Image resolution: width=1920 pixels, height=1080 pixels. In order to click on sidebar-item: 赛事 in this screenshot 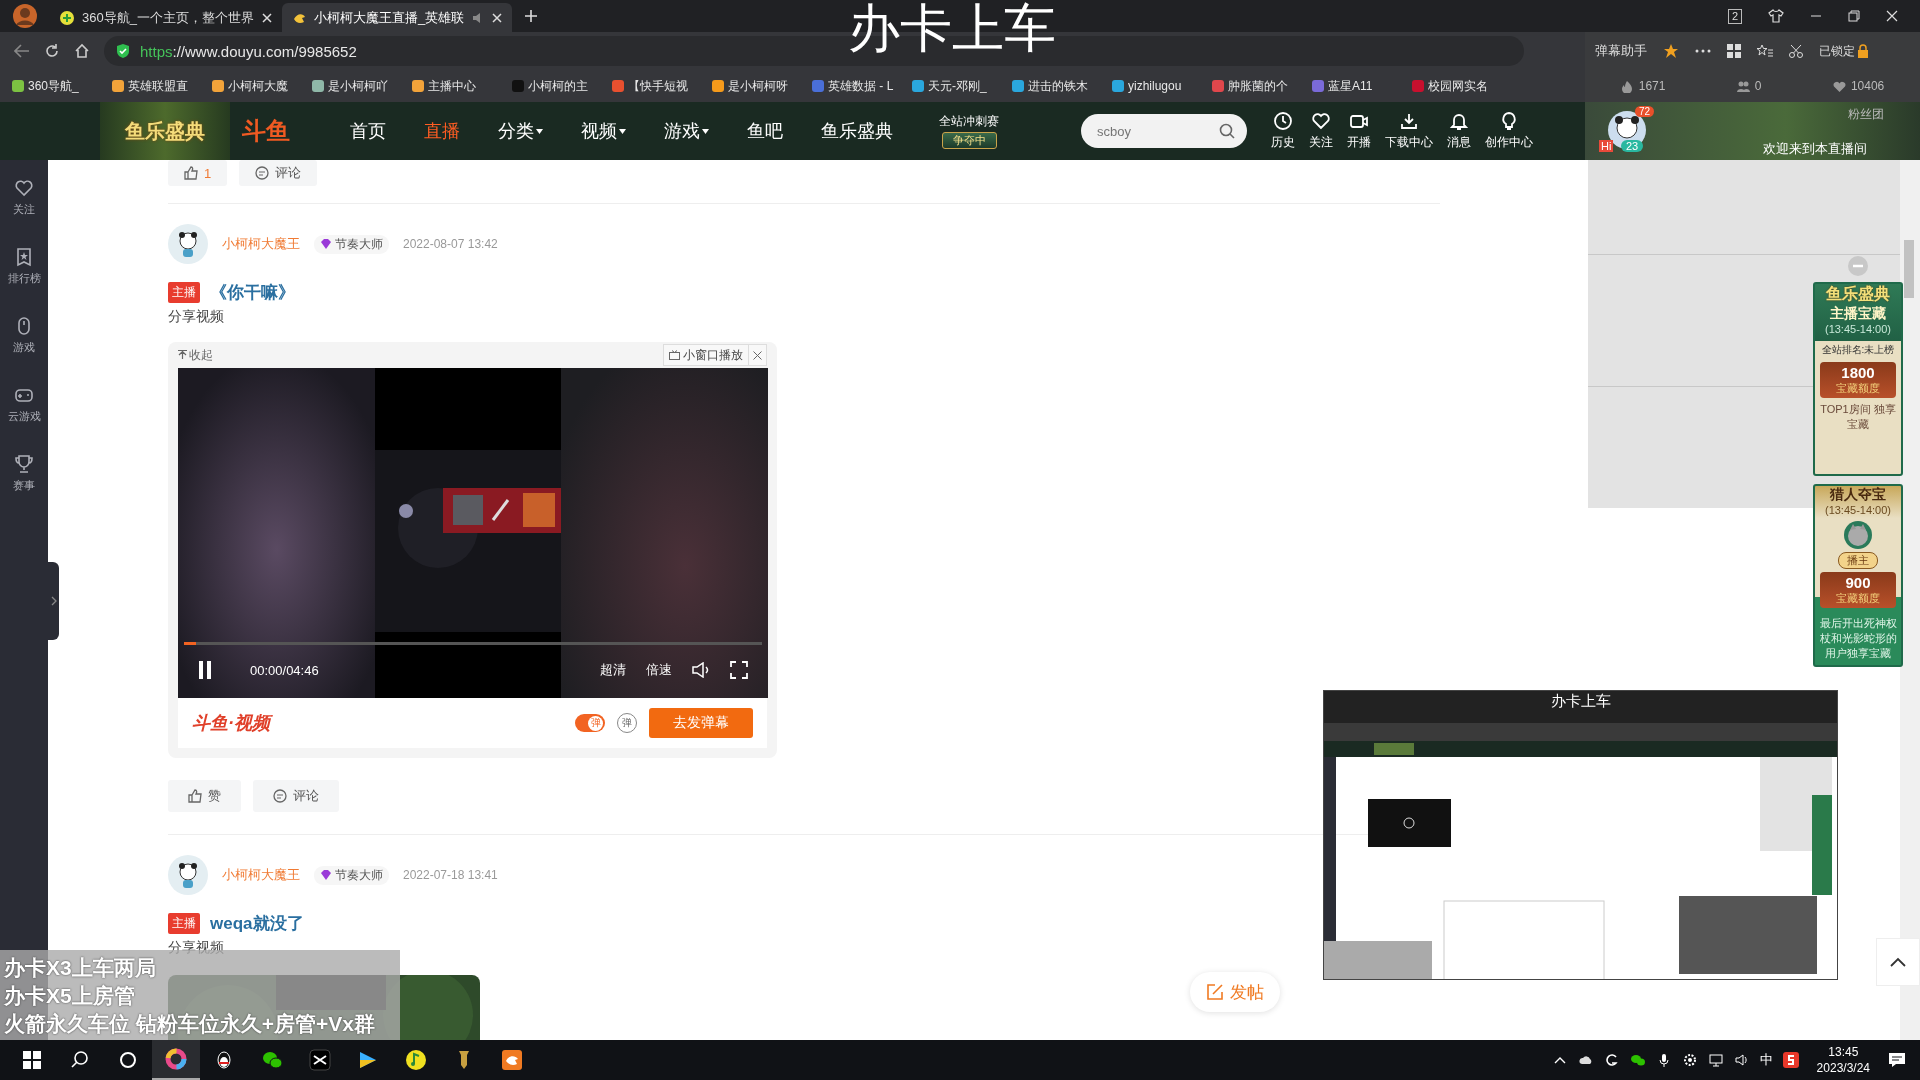, I will do `click(24, 473)`.